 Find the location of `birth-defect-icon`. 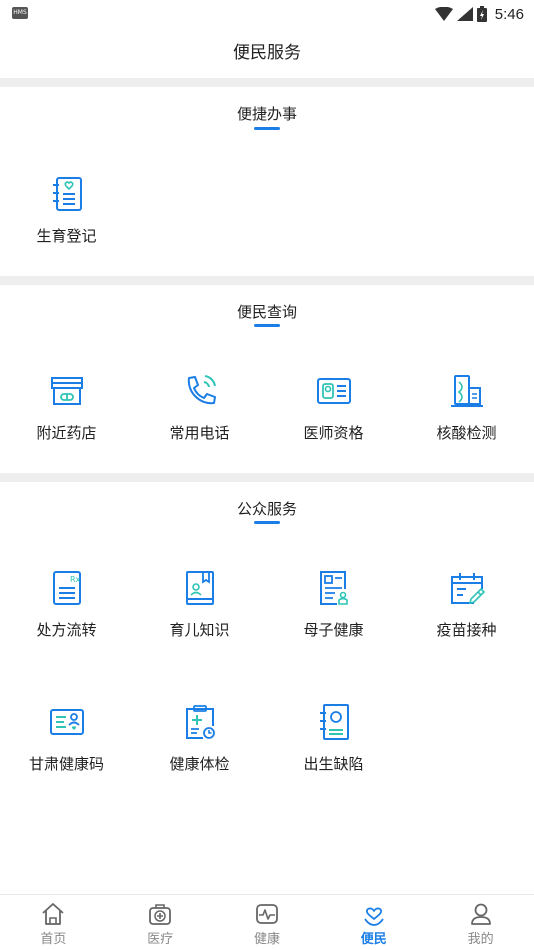

birth-defect-icon is located at coordinates (334, 722).